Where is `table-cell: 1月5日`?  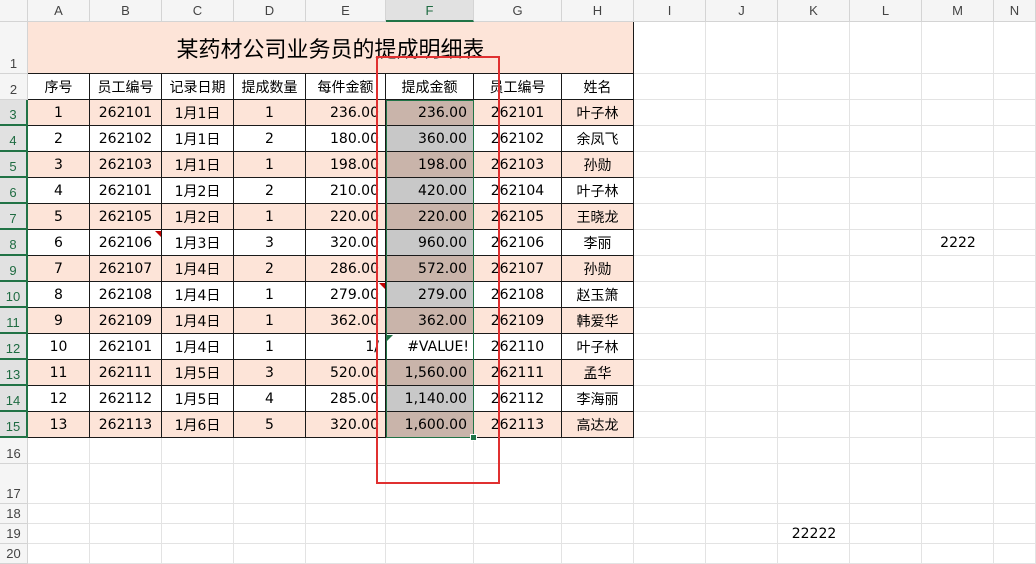
table-cell: 1月5日 is located at coordinates (198, 399).